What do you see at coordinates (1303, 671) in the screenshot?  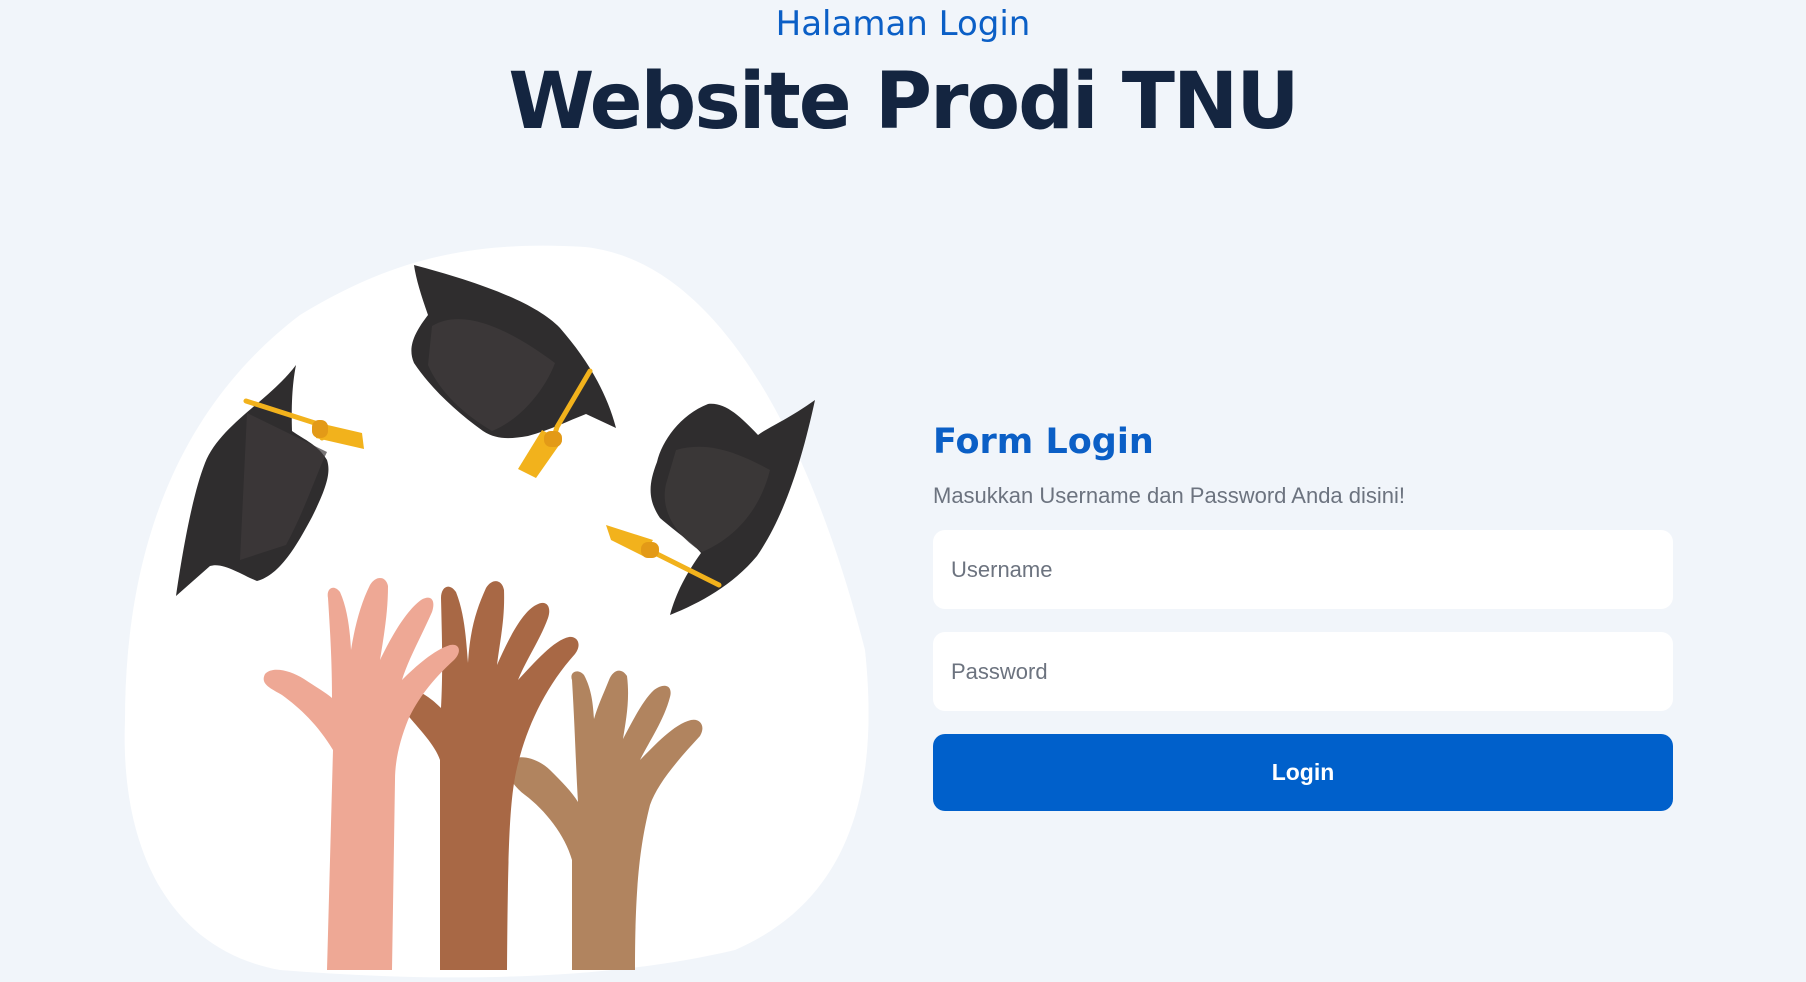 I see `password-input` at bounding box center [1303, 671].